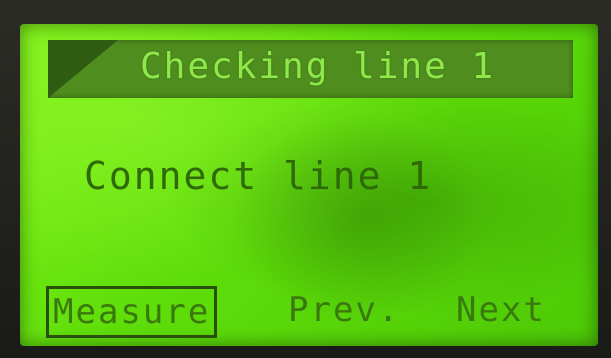  What do you see at coordinates (258, 176) in the screenshot?
I see `instruction-message: Connect line 1` at bounding box center [258, 176].